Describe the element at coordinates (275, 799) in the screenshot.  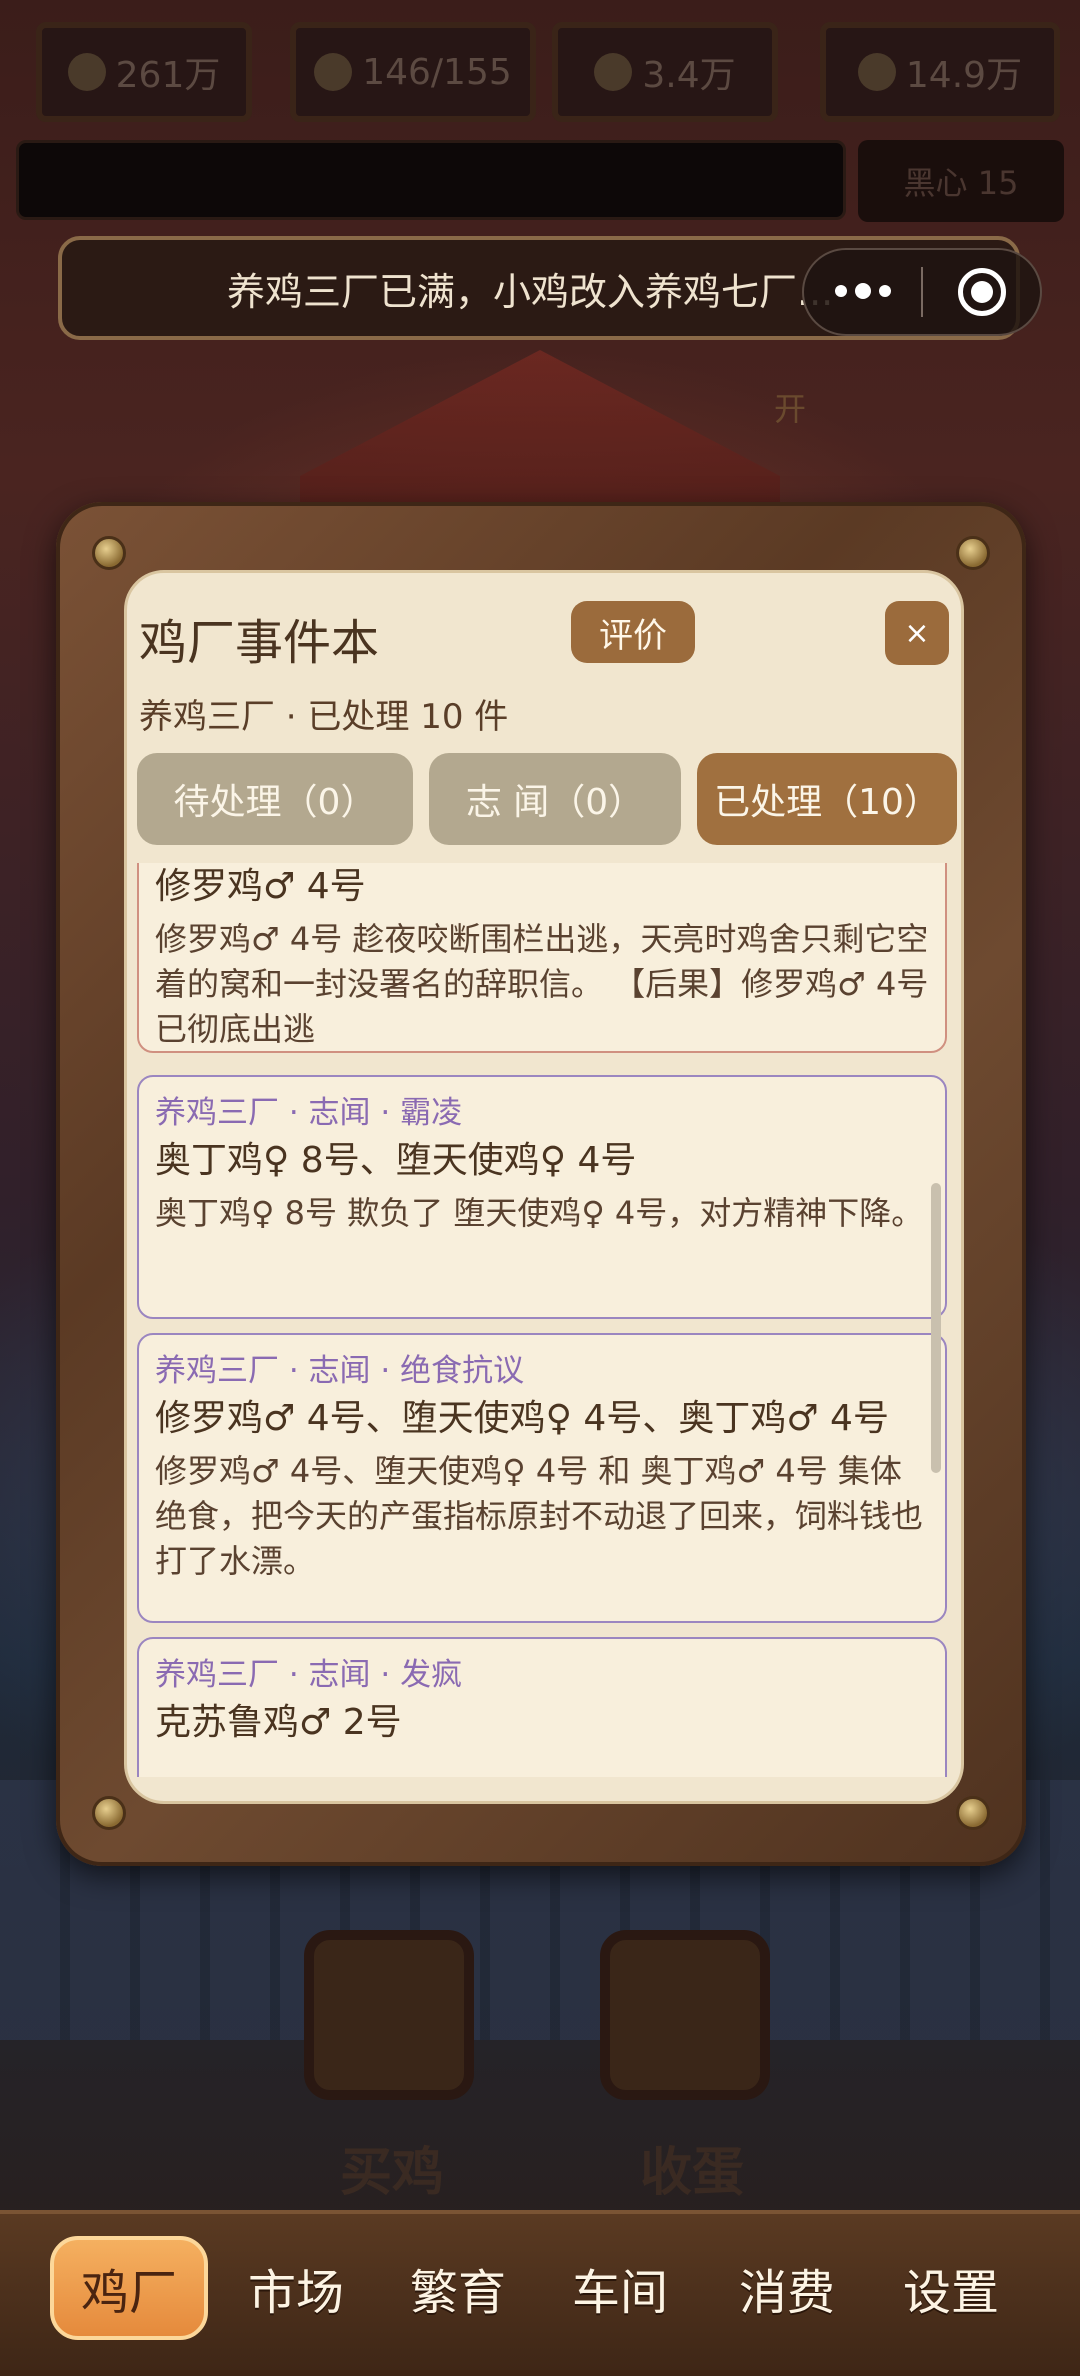
I see `tab-pending: 待处理（0）` at that location.